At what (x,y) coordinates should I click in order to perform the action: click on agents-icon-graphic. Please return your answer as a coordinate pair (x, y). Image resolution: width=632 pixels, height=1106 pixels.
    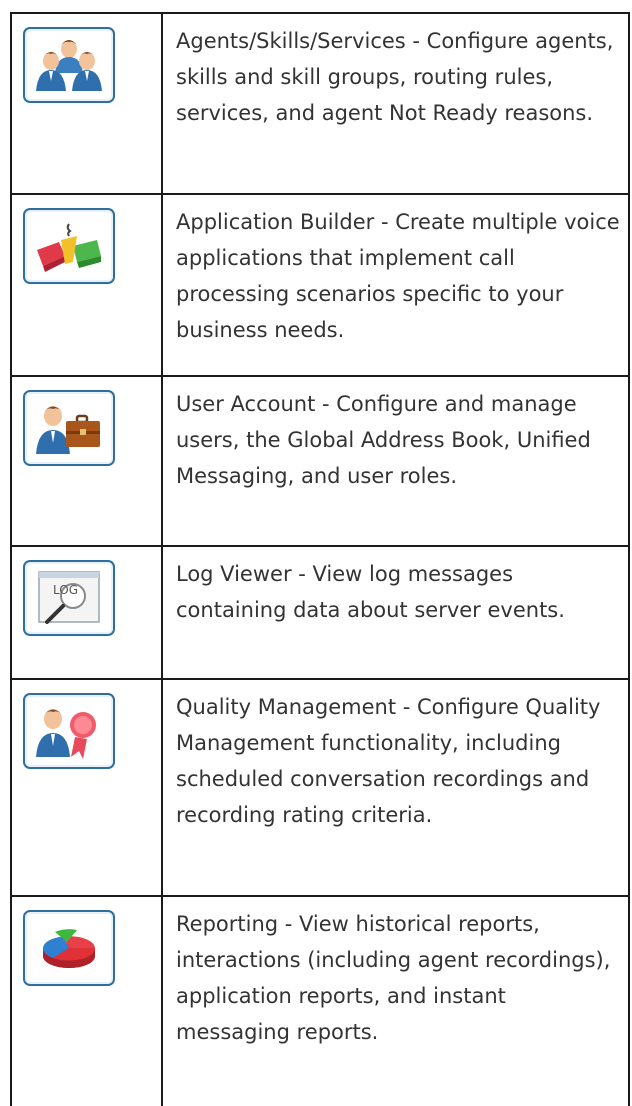
    Looking at the image, I should click on (69, 65).